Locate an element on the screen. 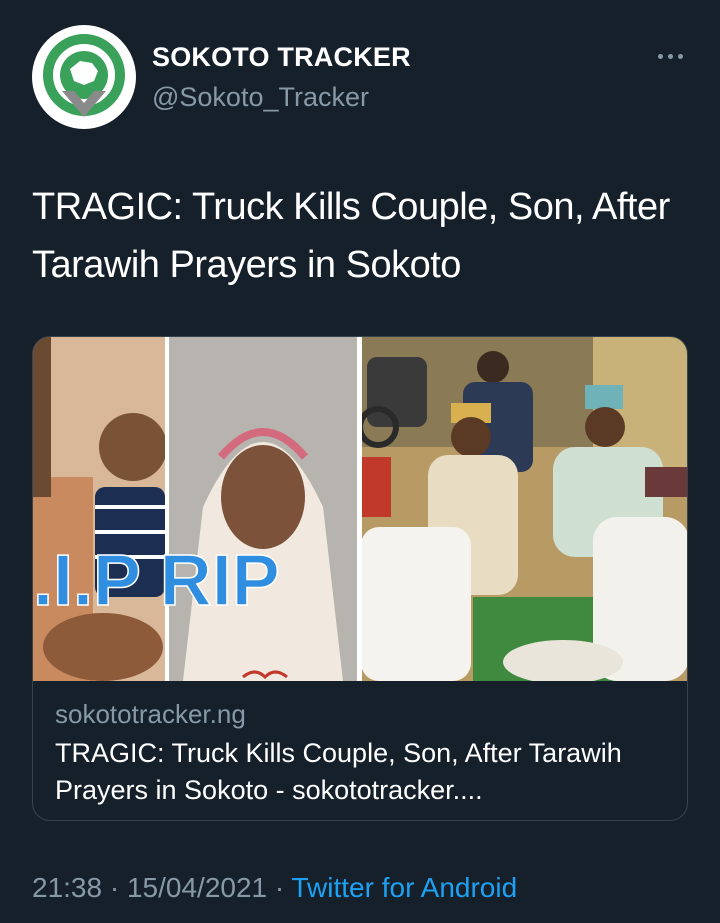 The image size is (720, 923). avatar is located at coordinates (84, 77).